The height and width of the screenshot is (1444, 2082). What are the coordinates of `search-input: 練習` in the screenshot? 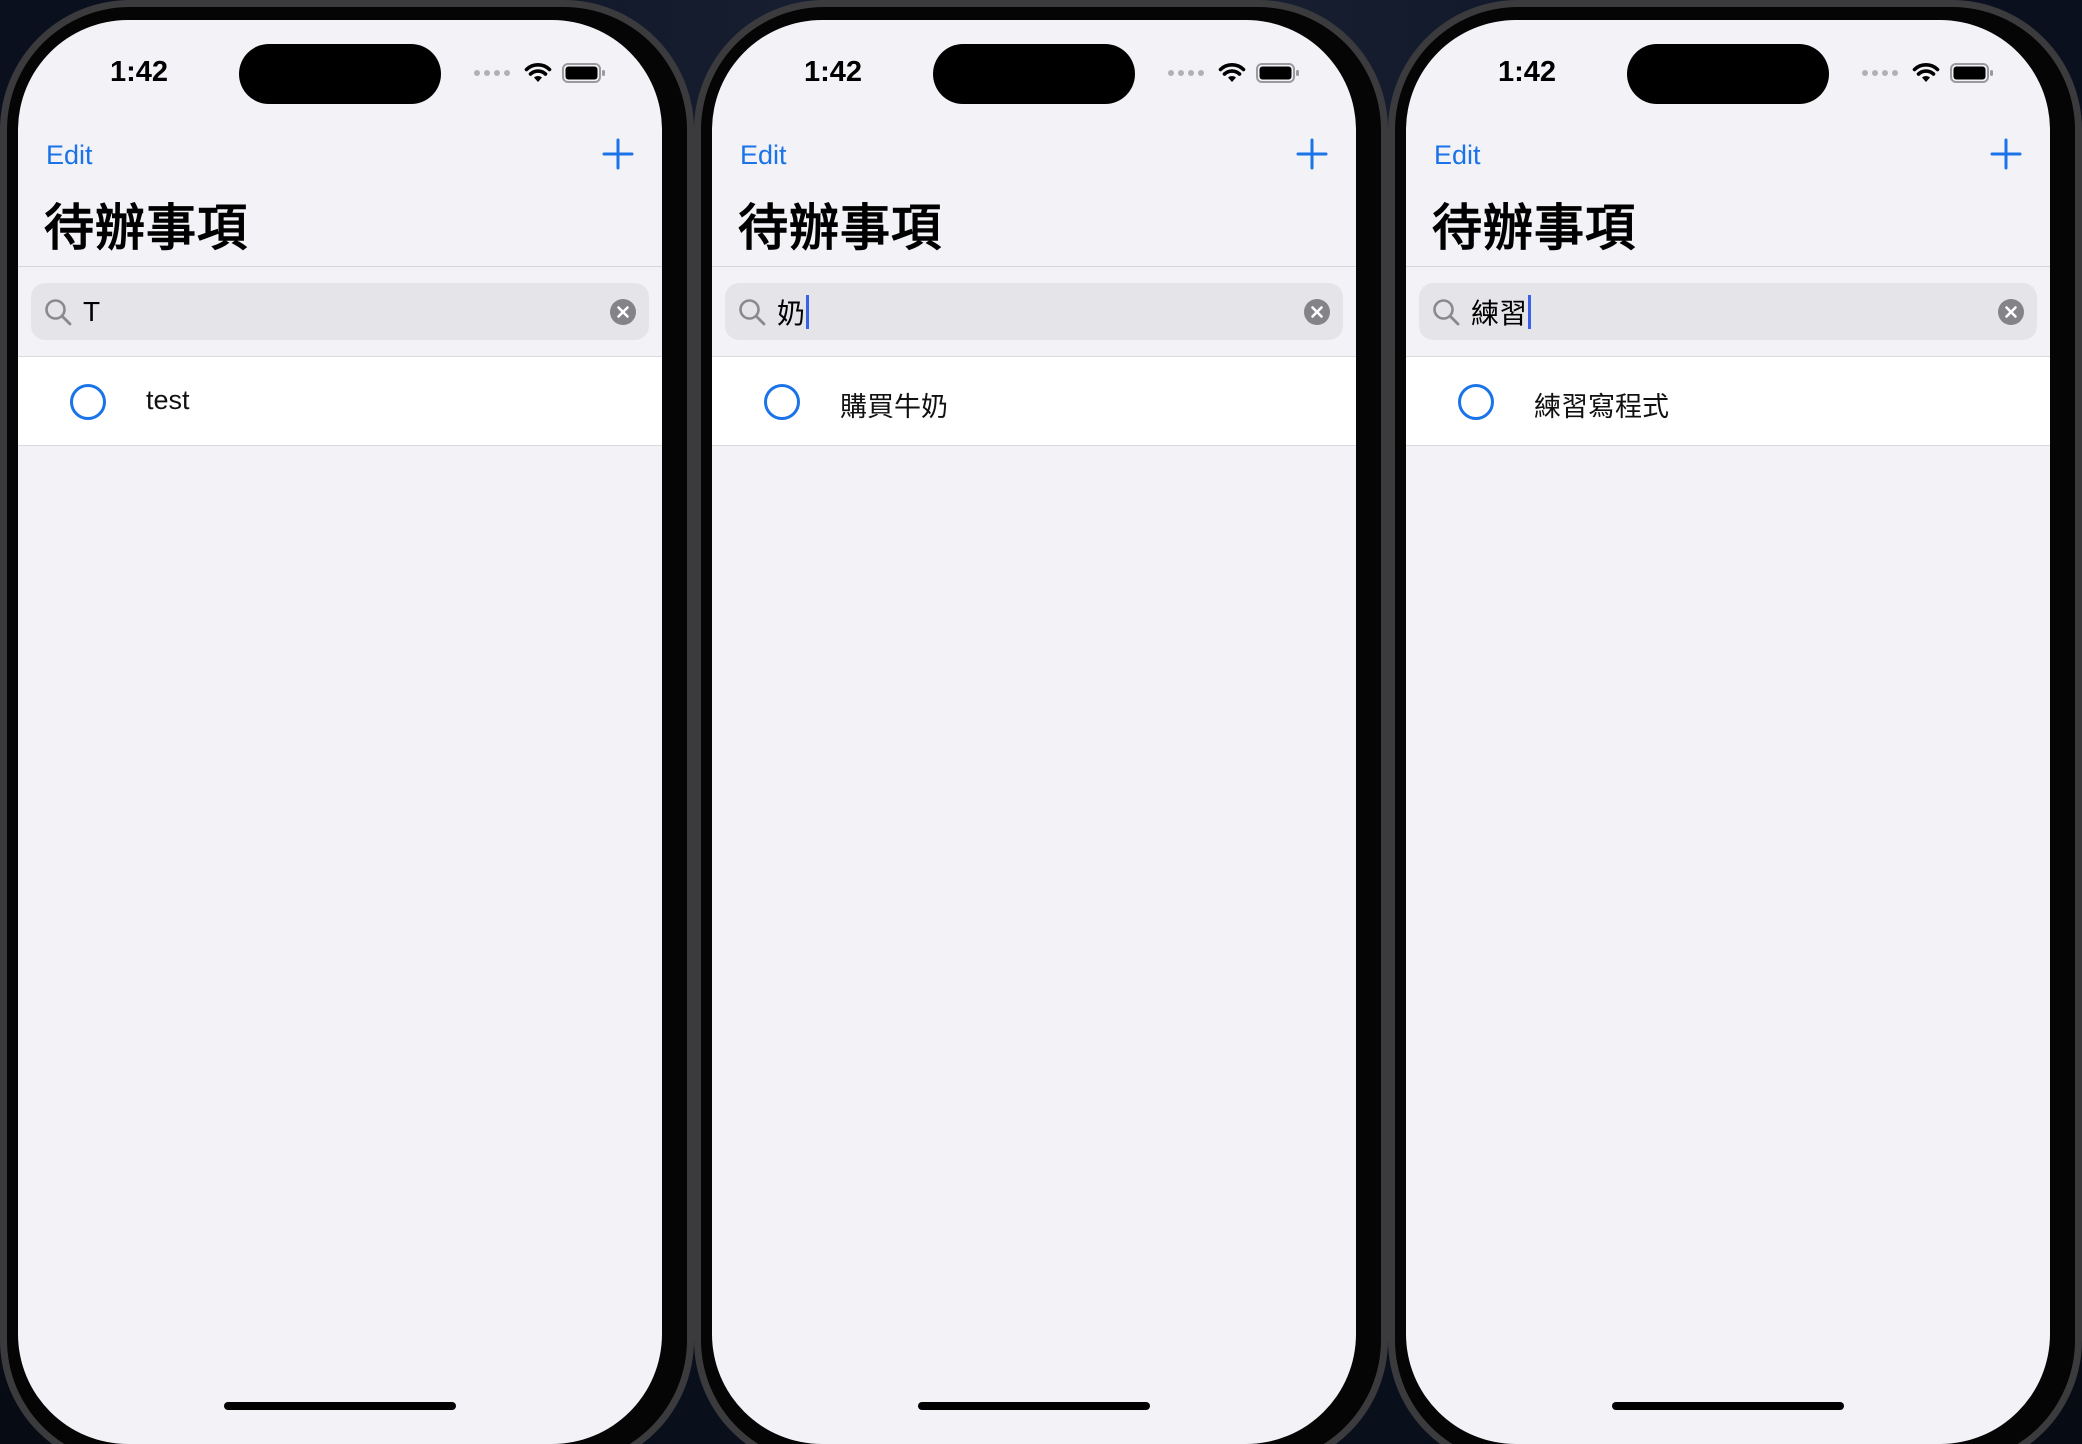 It's located at (1501, 312).